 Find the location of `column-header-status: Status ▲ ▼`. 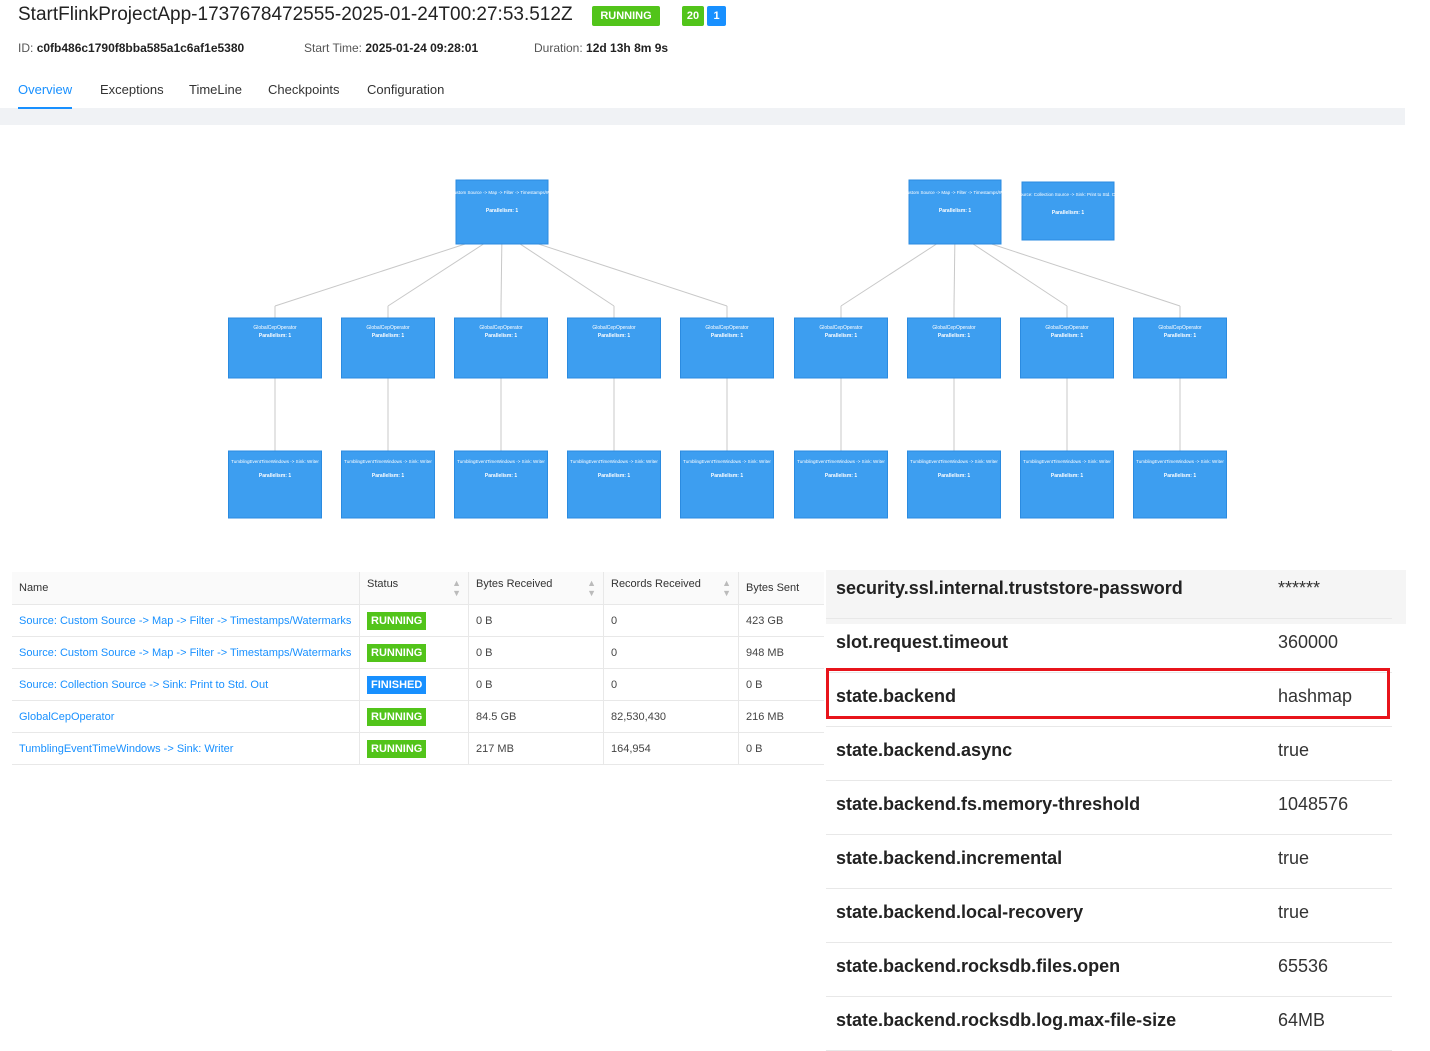

column-header-status: Status ▲ ▼ is located at coordinates (414, 588).